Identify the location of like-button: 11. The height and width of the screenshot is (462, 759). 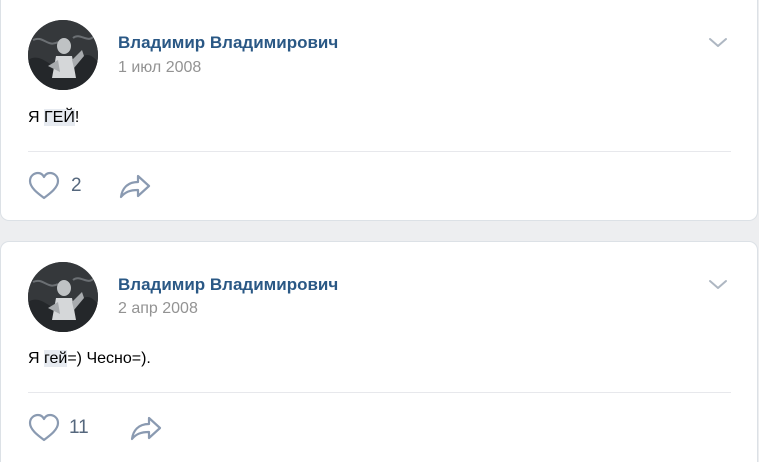
(58, 428).